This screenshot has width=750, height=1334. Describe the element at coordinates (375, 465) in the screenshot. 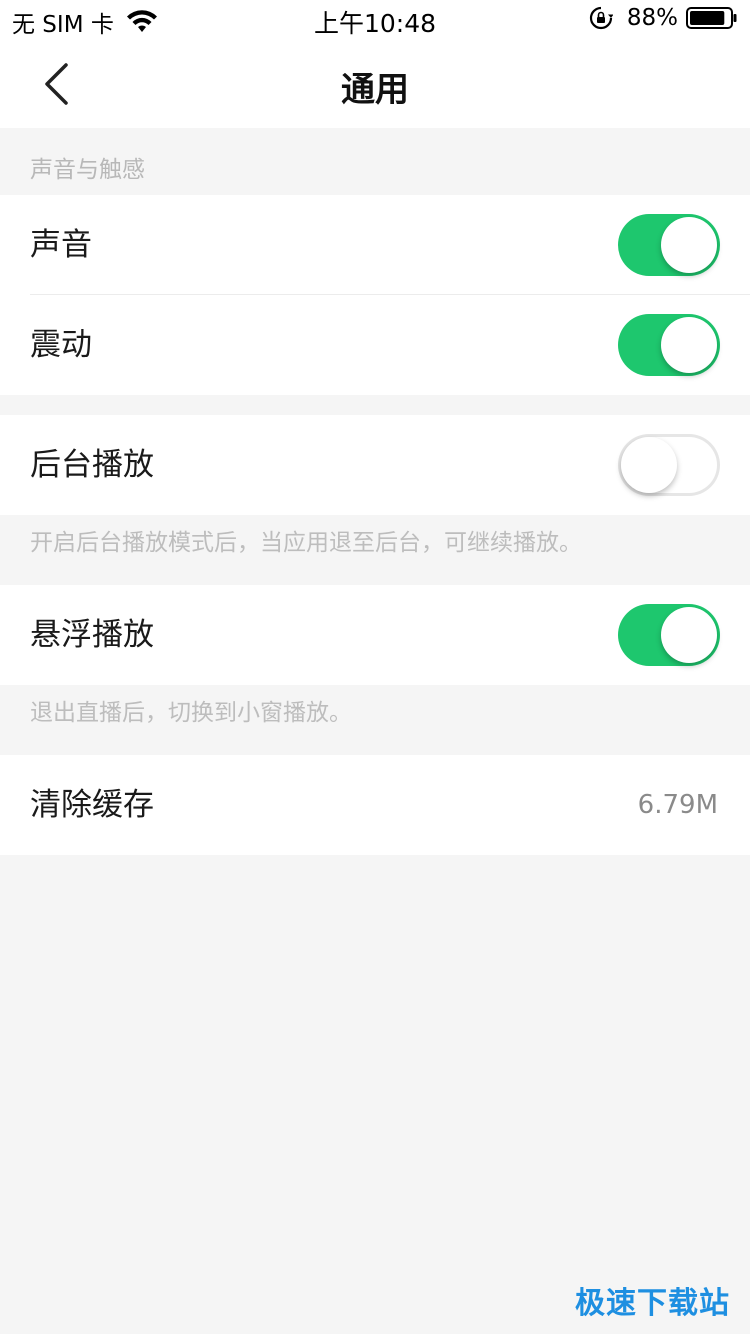

I see `background-play-row: 后台播放` at that location.